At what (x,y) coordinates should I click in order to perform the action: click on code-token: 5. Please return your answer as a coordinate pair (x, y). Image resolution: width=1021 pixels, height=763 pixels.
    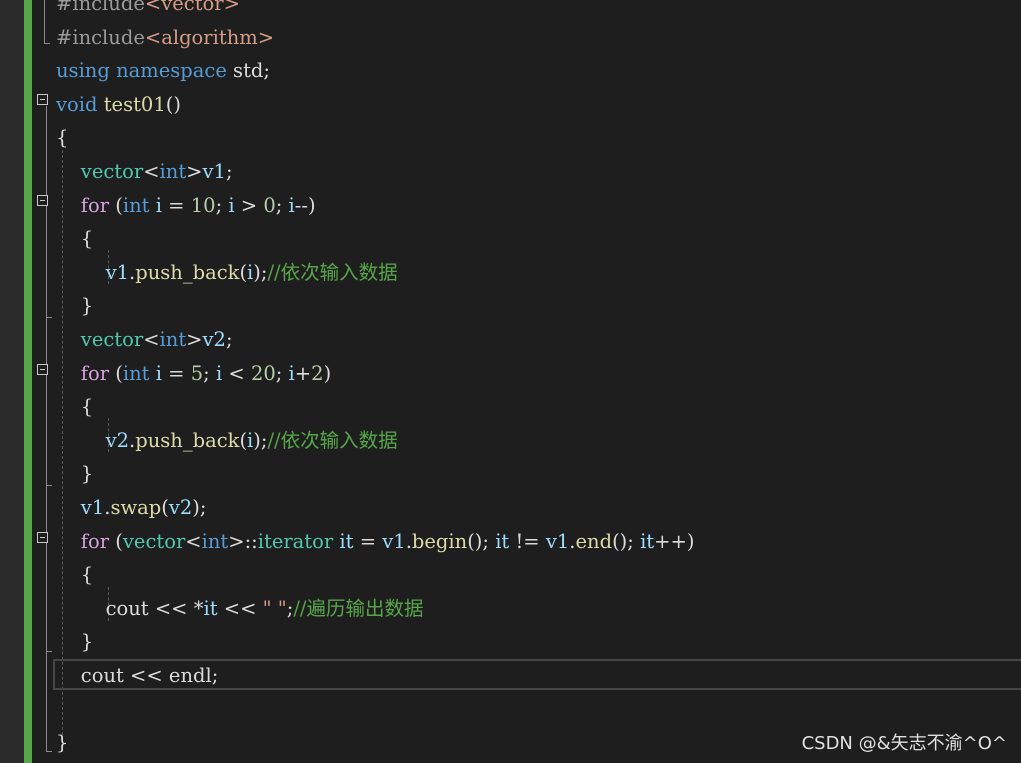
    Looking at the image, I should click on (197, 373).